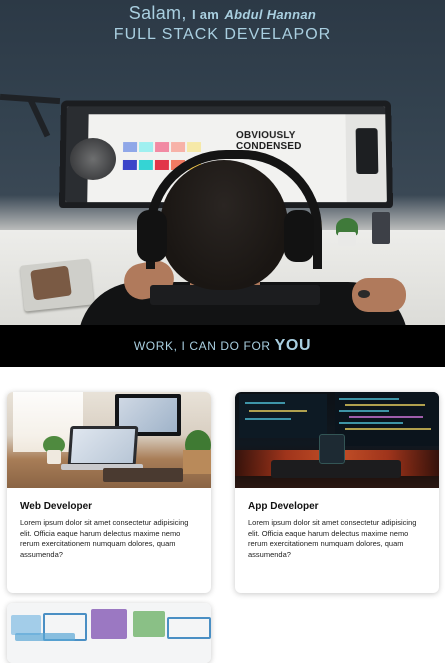 The image size is (445, 663). What do you see at coordinates (93, 159) in the screenshot?
I see `microphone-image` at bounding box center [93, 159].